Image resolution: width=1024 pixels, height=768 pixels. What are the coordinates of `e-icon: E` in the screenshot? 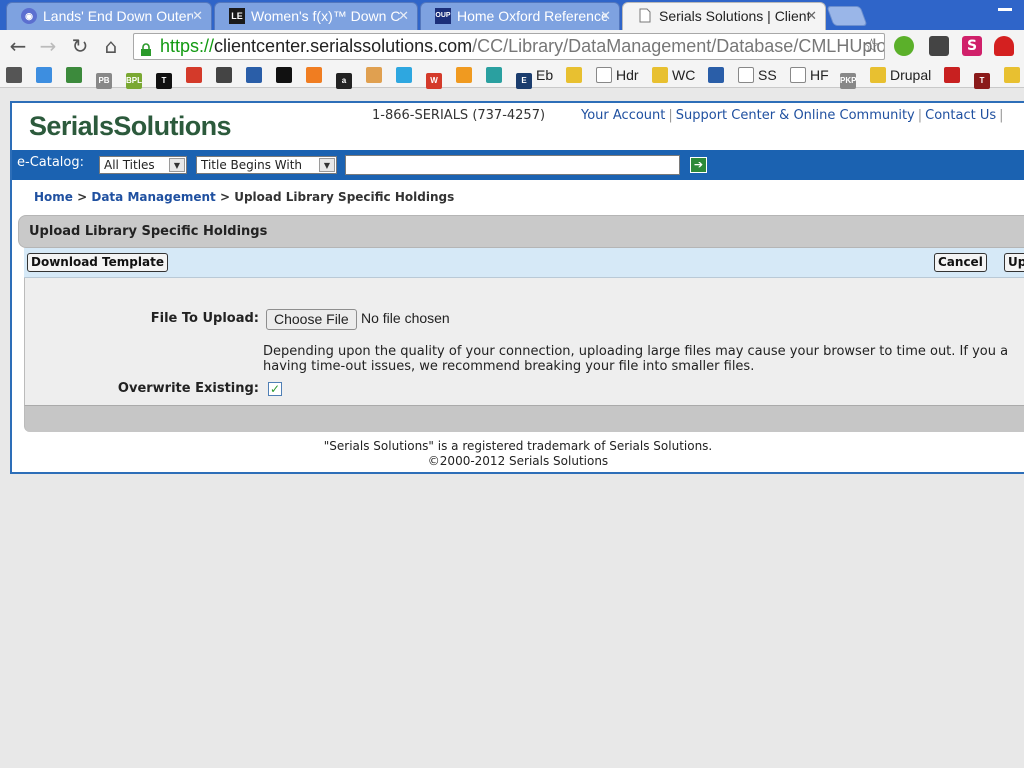 It's located at (524, 81).